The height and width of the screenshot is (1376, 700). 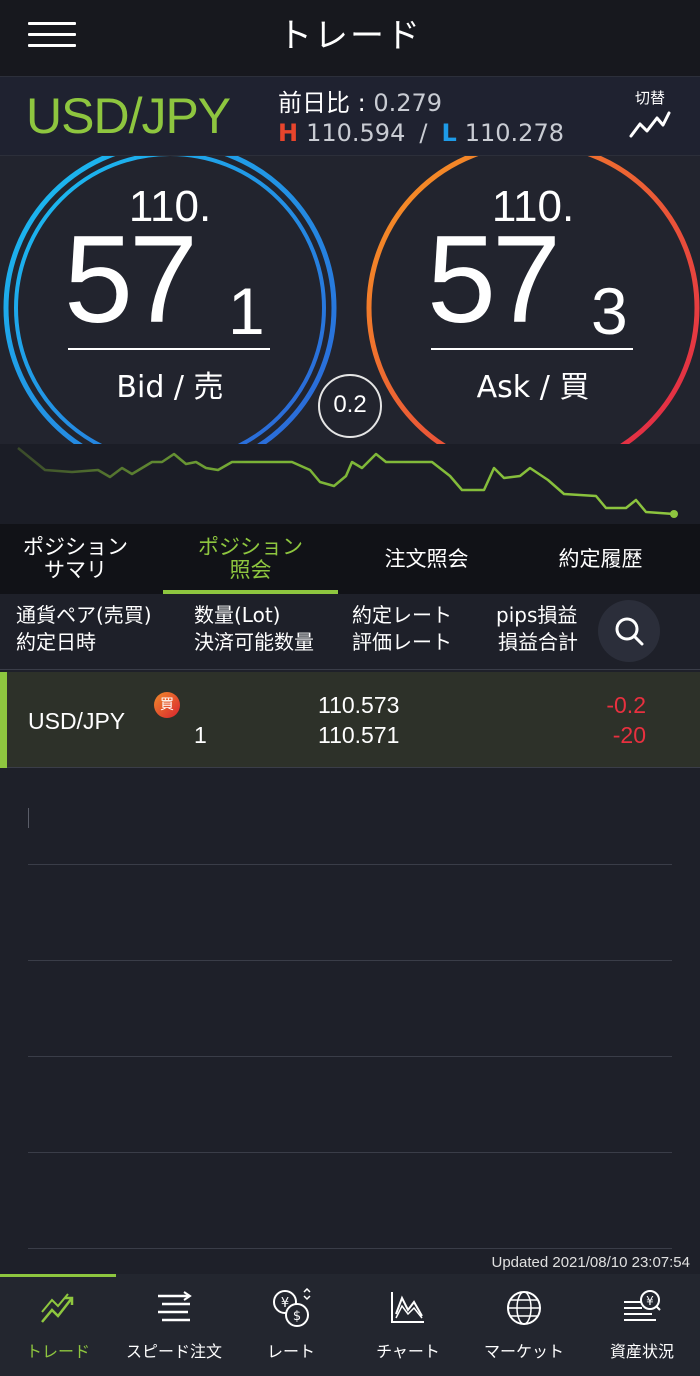 I want to click on page-title: トレード, so click(x=350, y=36).